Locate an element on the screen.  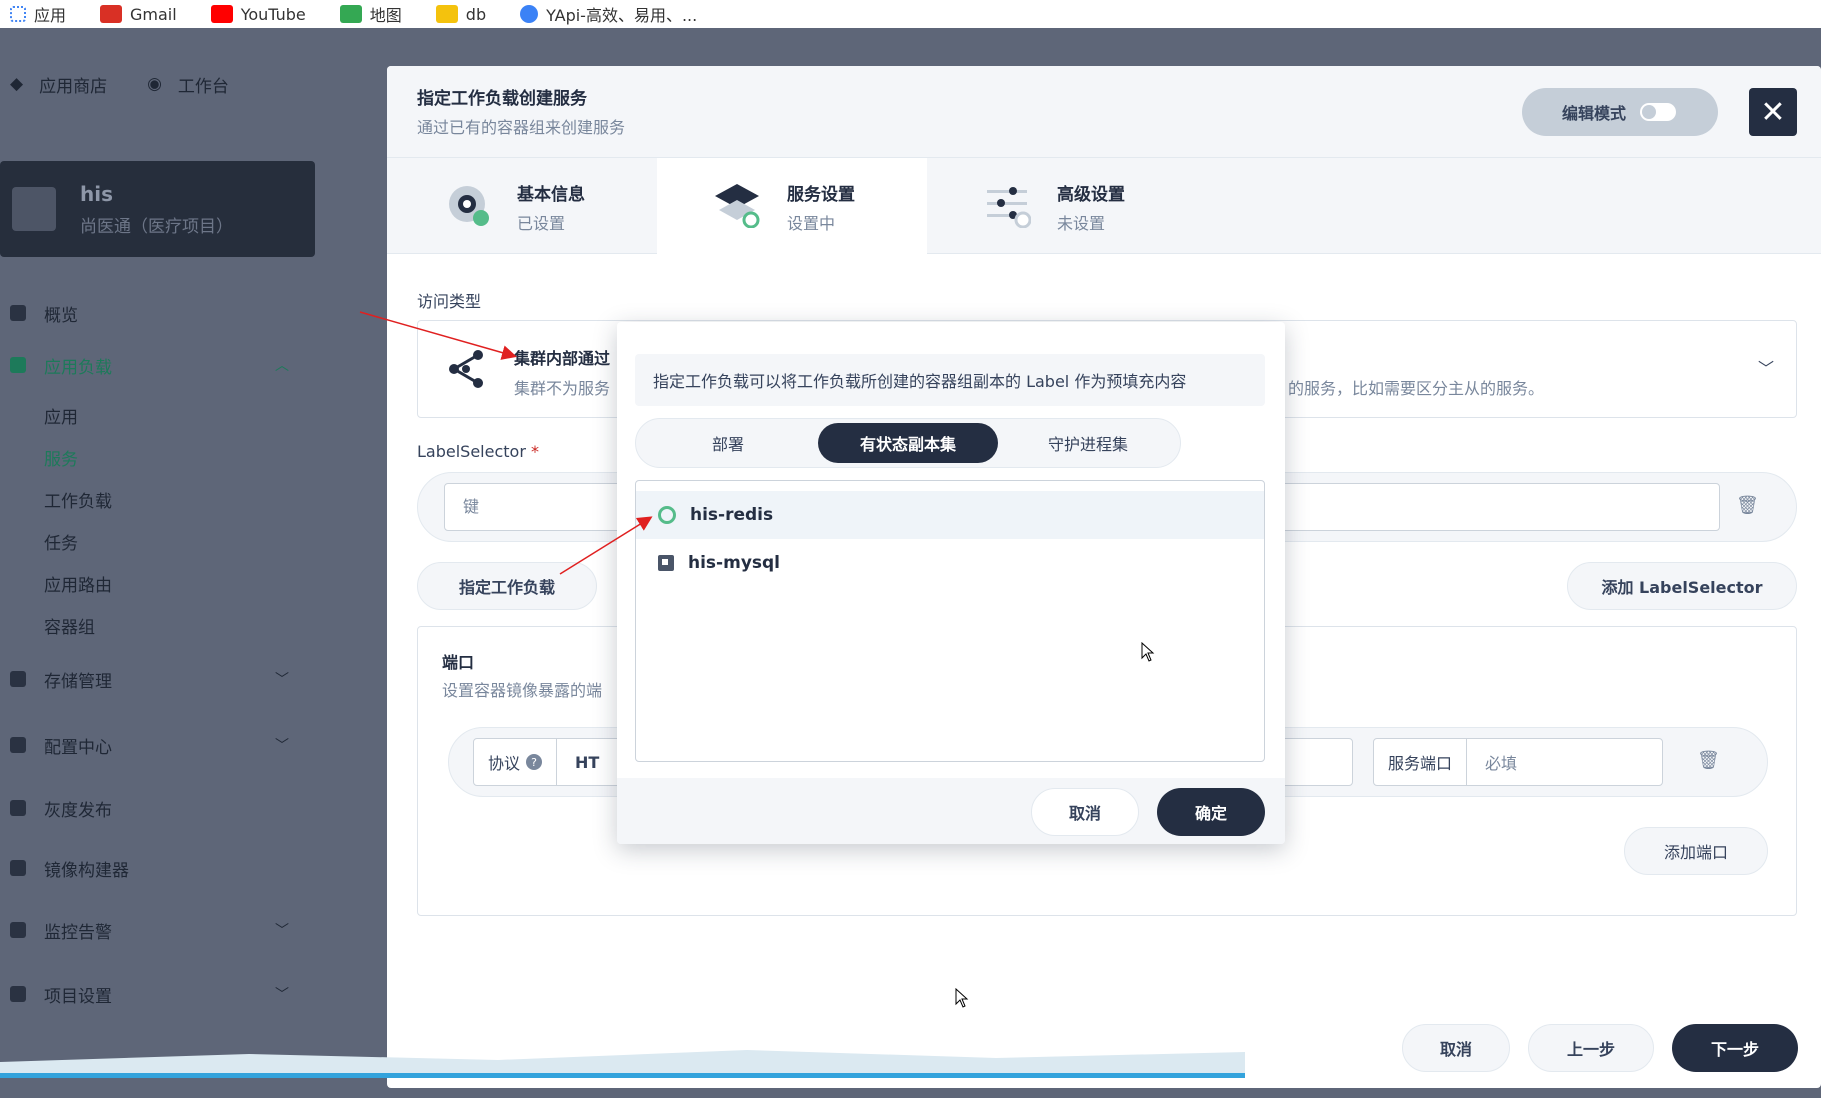
prev-step-button: 上一步 is located at coordinates (1591, 1048).